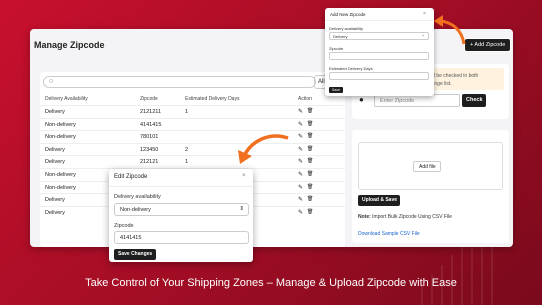 The height and width of the screenshot is (305, 542). What do you see at coordinates (181, 209) in the screenshot?
I see `availability-select: Non-delivery ⇕` at bounding box center [181, 209].